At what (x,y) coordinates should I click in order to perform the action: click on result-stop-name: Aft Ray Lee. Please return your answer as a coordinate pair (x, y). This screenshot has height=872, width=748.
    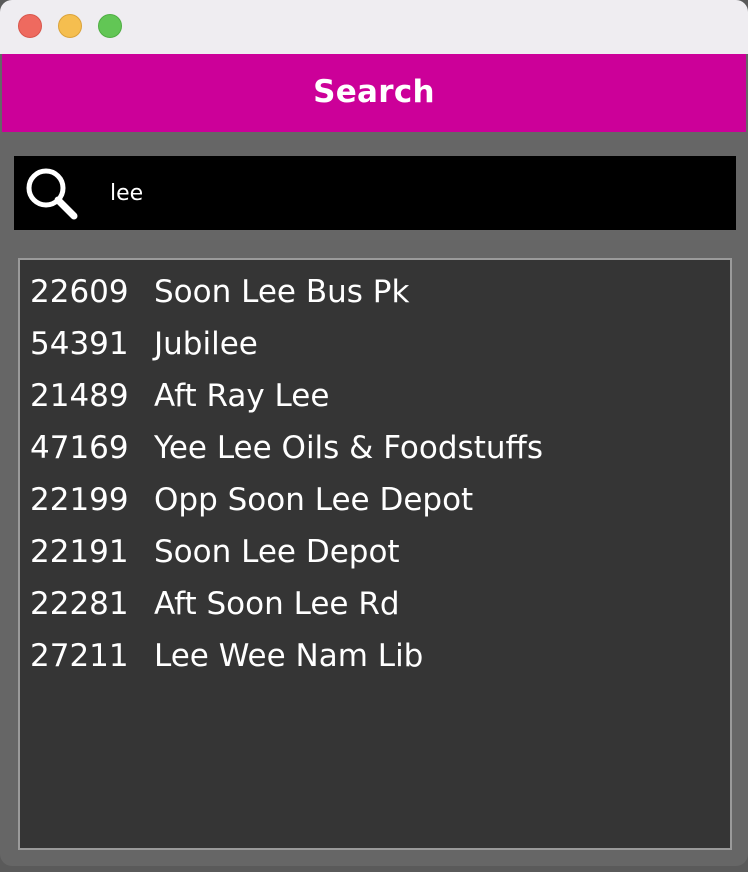
    Looking at the image, I should click on (242, 396).